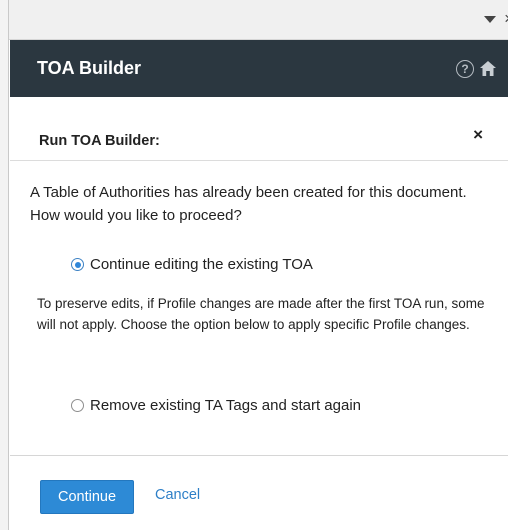  Describe the element at coordinates (258, 20) in the screenshot. I see `pane-top-bar: ×` at that location.